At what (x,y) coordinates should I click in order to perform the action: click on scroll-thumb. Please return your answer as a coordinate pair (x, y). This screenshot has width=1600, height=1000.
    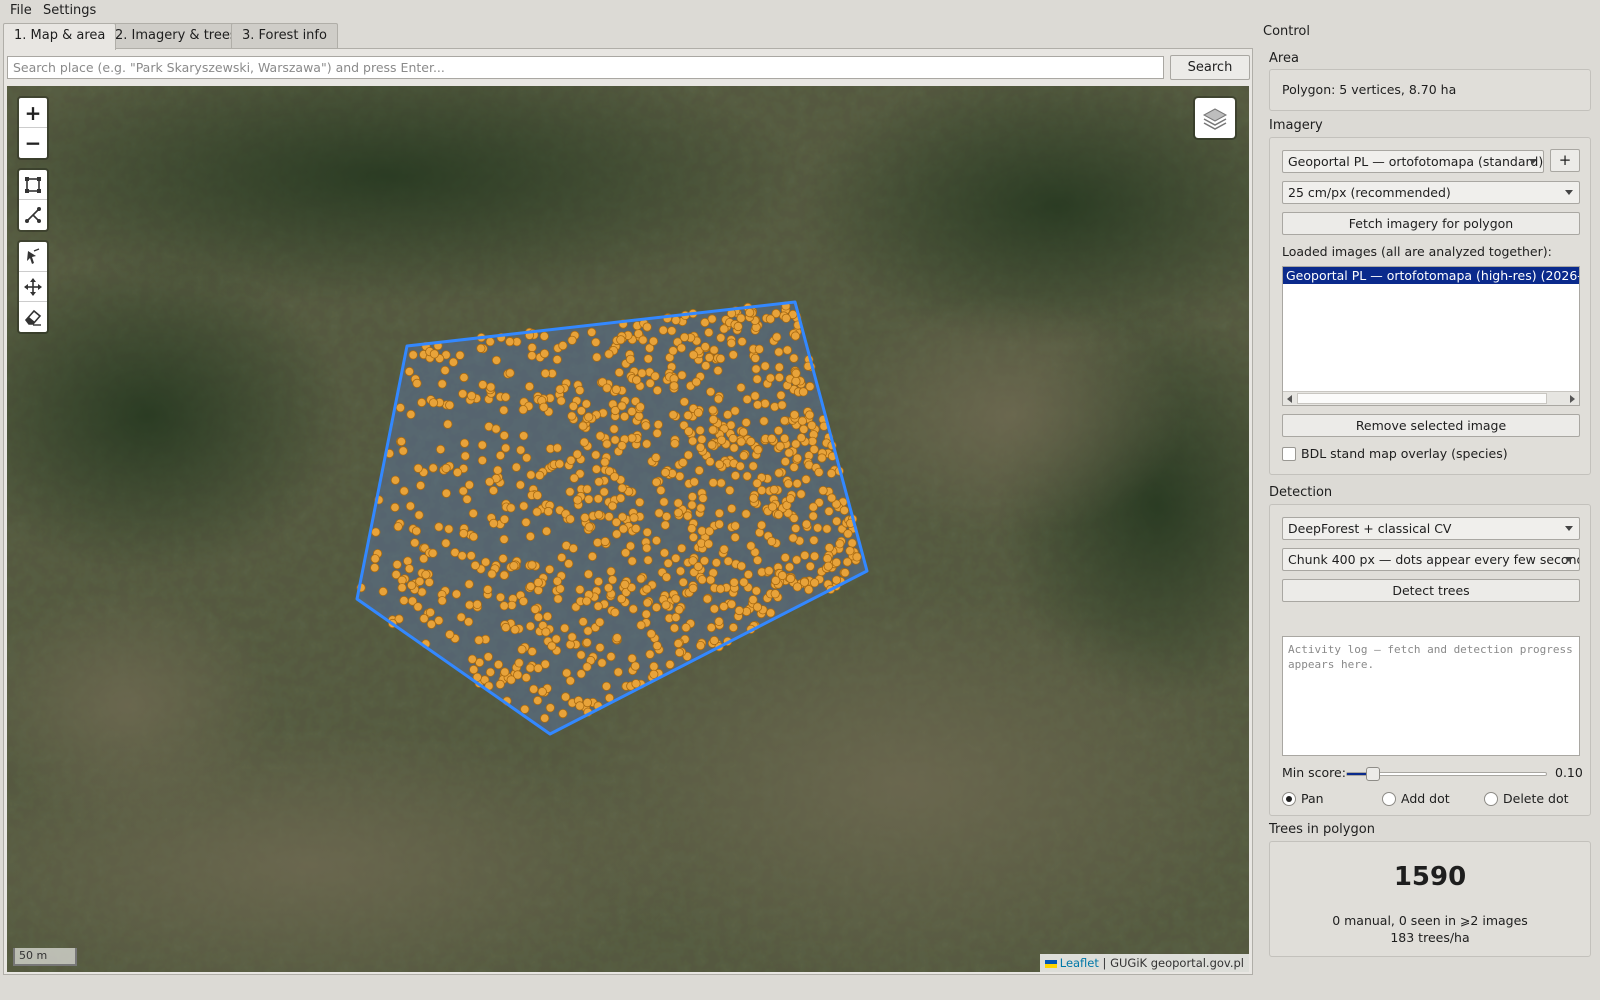
    Looking at the image, I should click on (1422, 398).